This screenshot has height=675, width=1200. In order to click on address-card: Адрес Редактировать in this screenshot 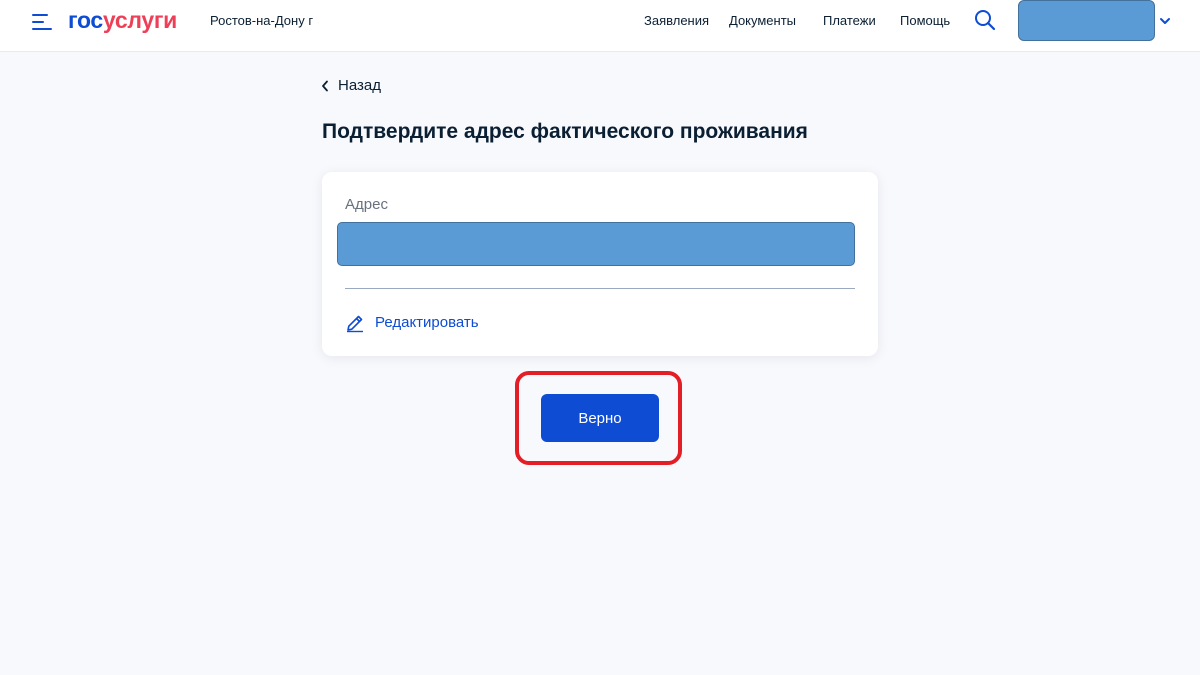, I will do `click(600, 264)`.